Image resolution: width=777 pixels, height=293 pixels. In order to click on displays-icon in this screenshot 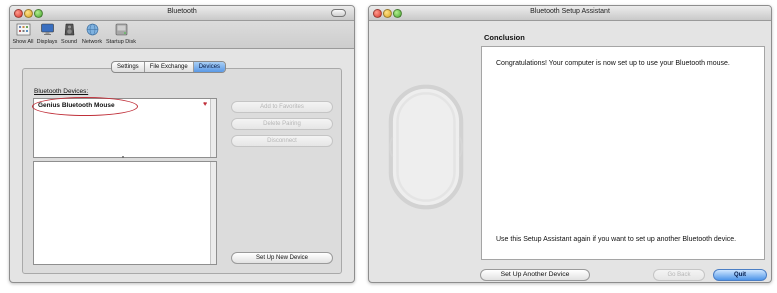, I will do `click(47, 29)`.